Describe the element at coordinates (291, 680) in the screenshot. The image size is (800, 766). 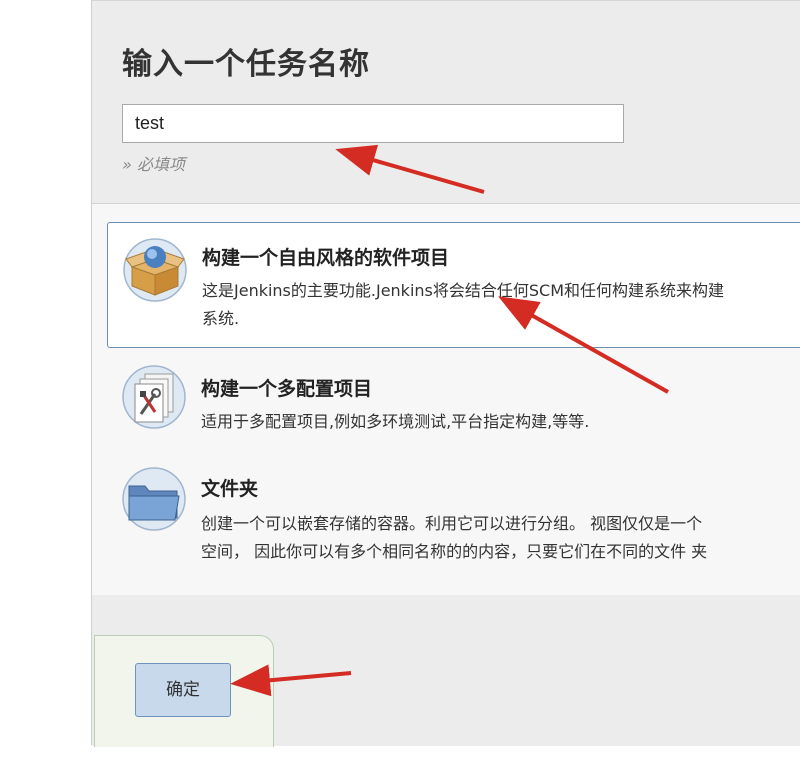
I see `arrow-to-ok` at that location.